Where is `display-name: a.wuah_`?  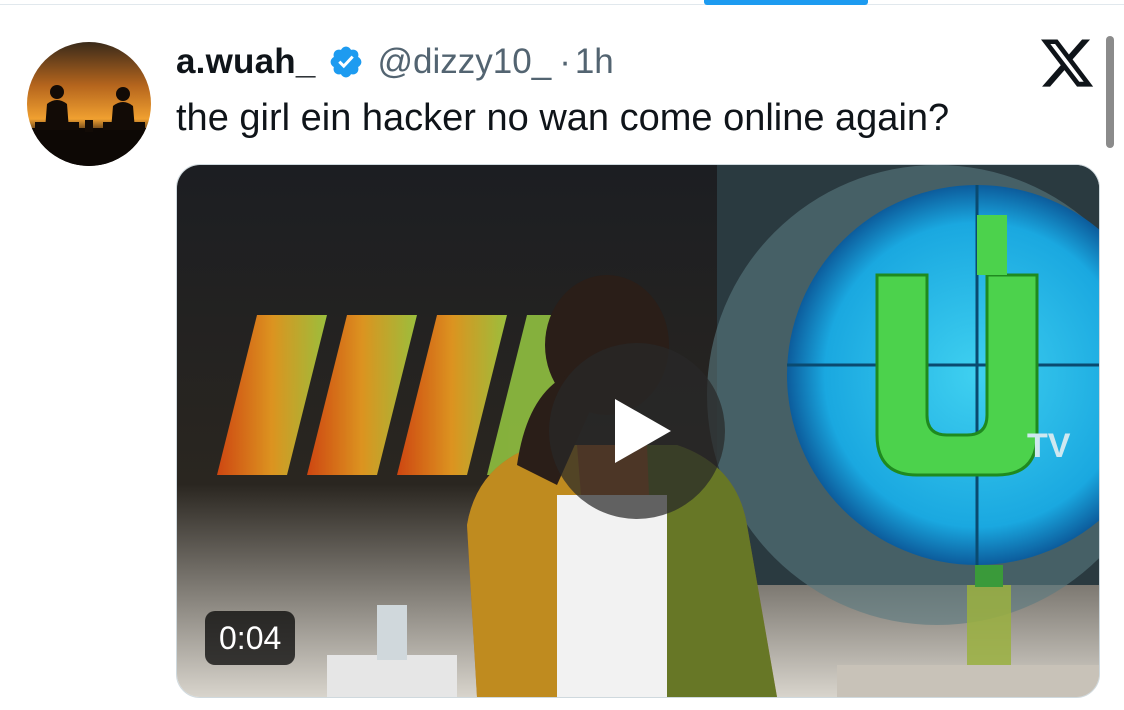 display-name: a.wuah_ is located at coordinates (246, 62).